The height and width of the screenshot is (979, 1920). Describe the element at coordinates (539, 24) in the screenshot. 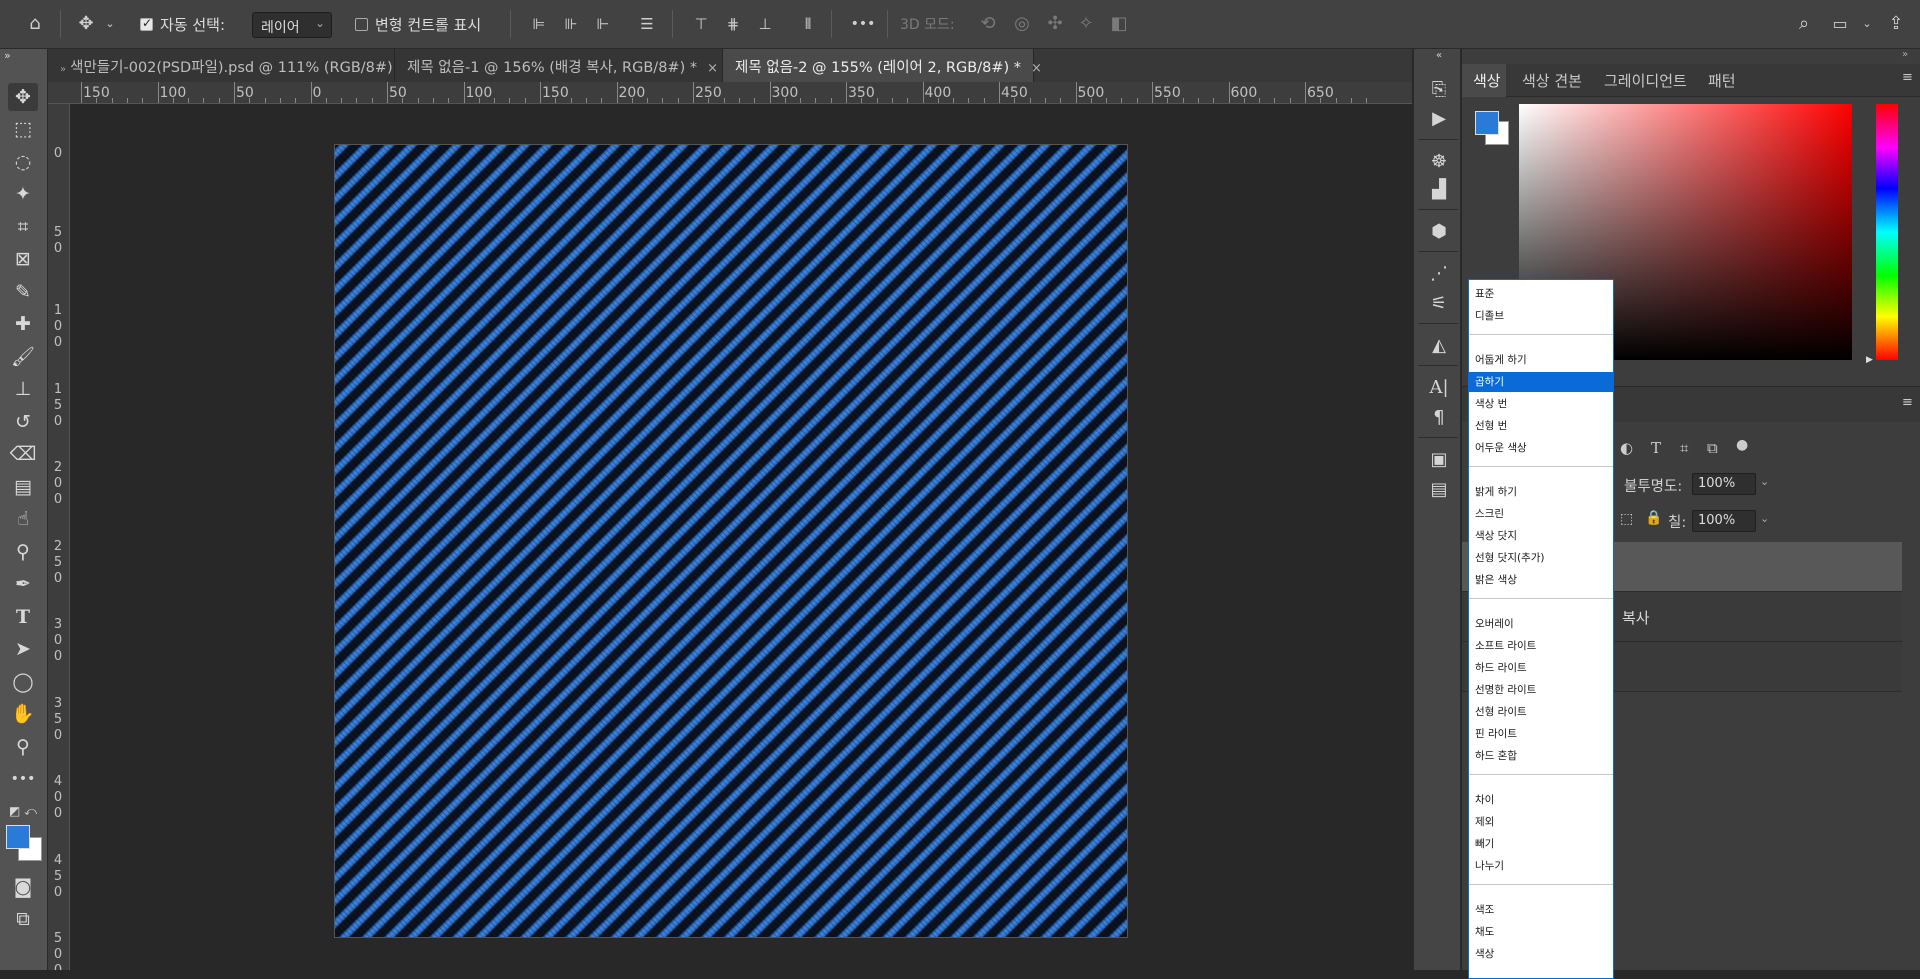

I see `align-left-icon: ⊫` at that location.